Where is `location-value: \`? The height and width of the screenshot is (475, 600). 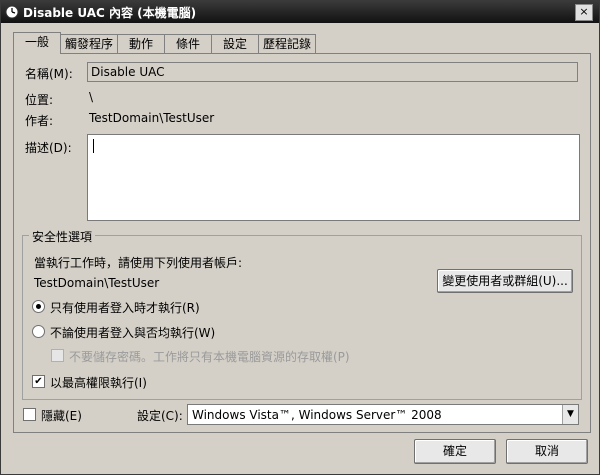
location-value: \ is located at coordinates (91, 97).